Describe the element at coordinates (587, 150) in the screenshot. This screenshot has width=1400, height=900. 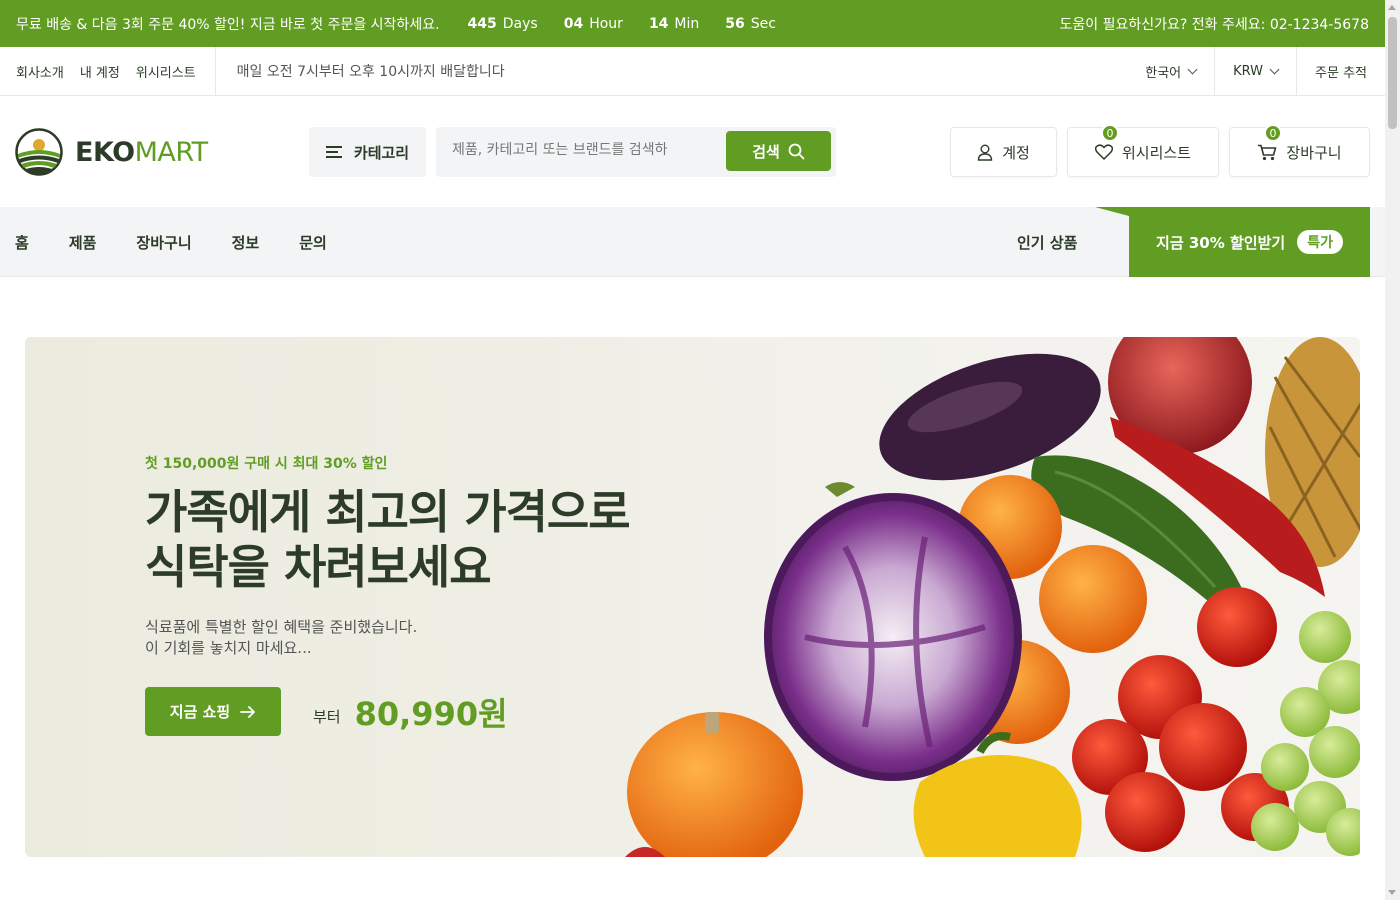
I see `search-input` at that location.